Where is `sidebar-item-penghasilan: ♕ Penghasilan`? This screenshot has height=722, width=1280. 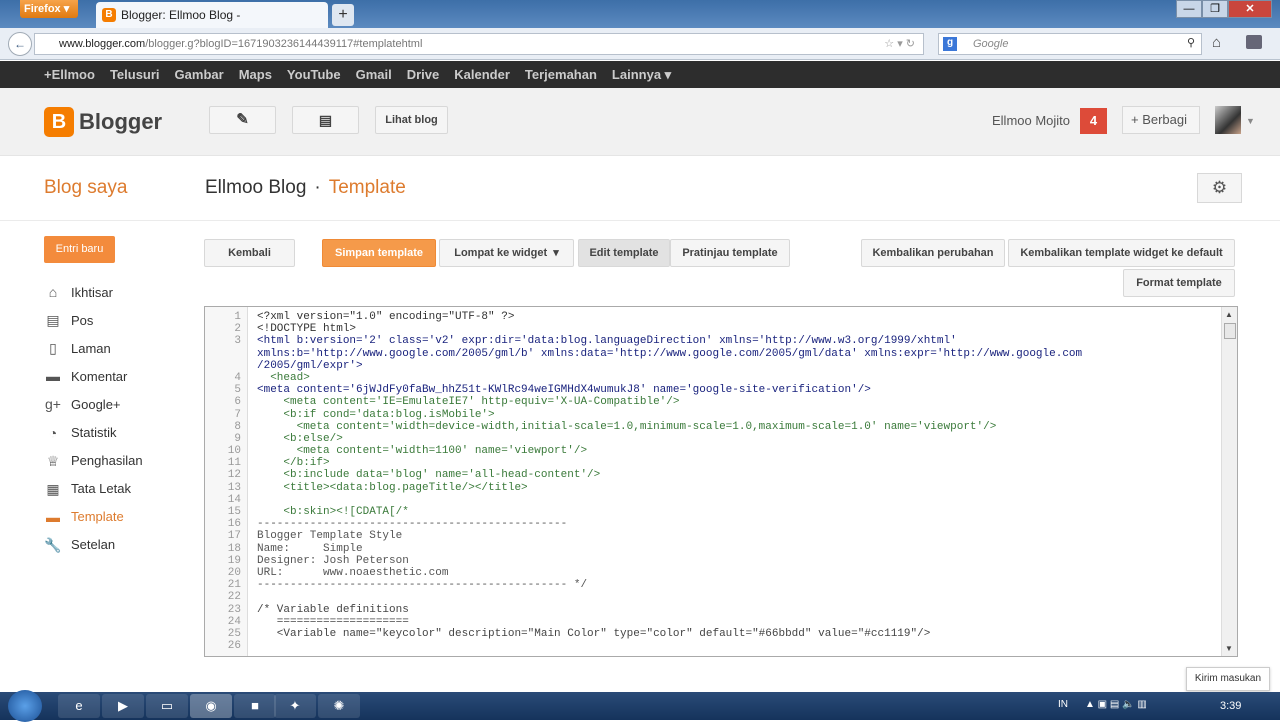
sidebar-item-penghasilan: ♕ Penghasilan is located at coordinates (93, 461).